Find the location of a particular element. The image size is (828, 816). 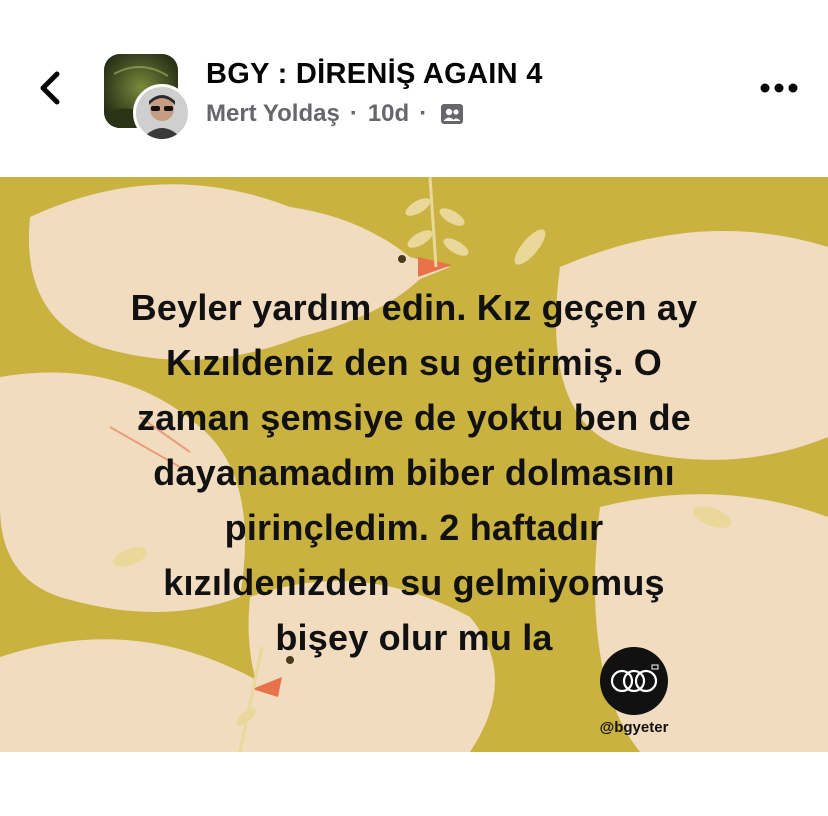

more-options-button is located at coordinates (779, 88).